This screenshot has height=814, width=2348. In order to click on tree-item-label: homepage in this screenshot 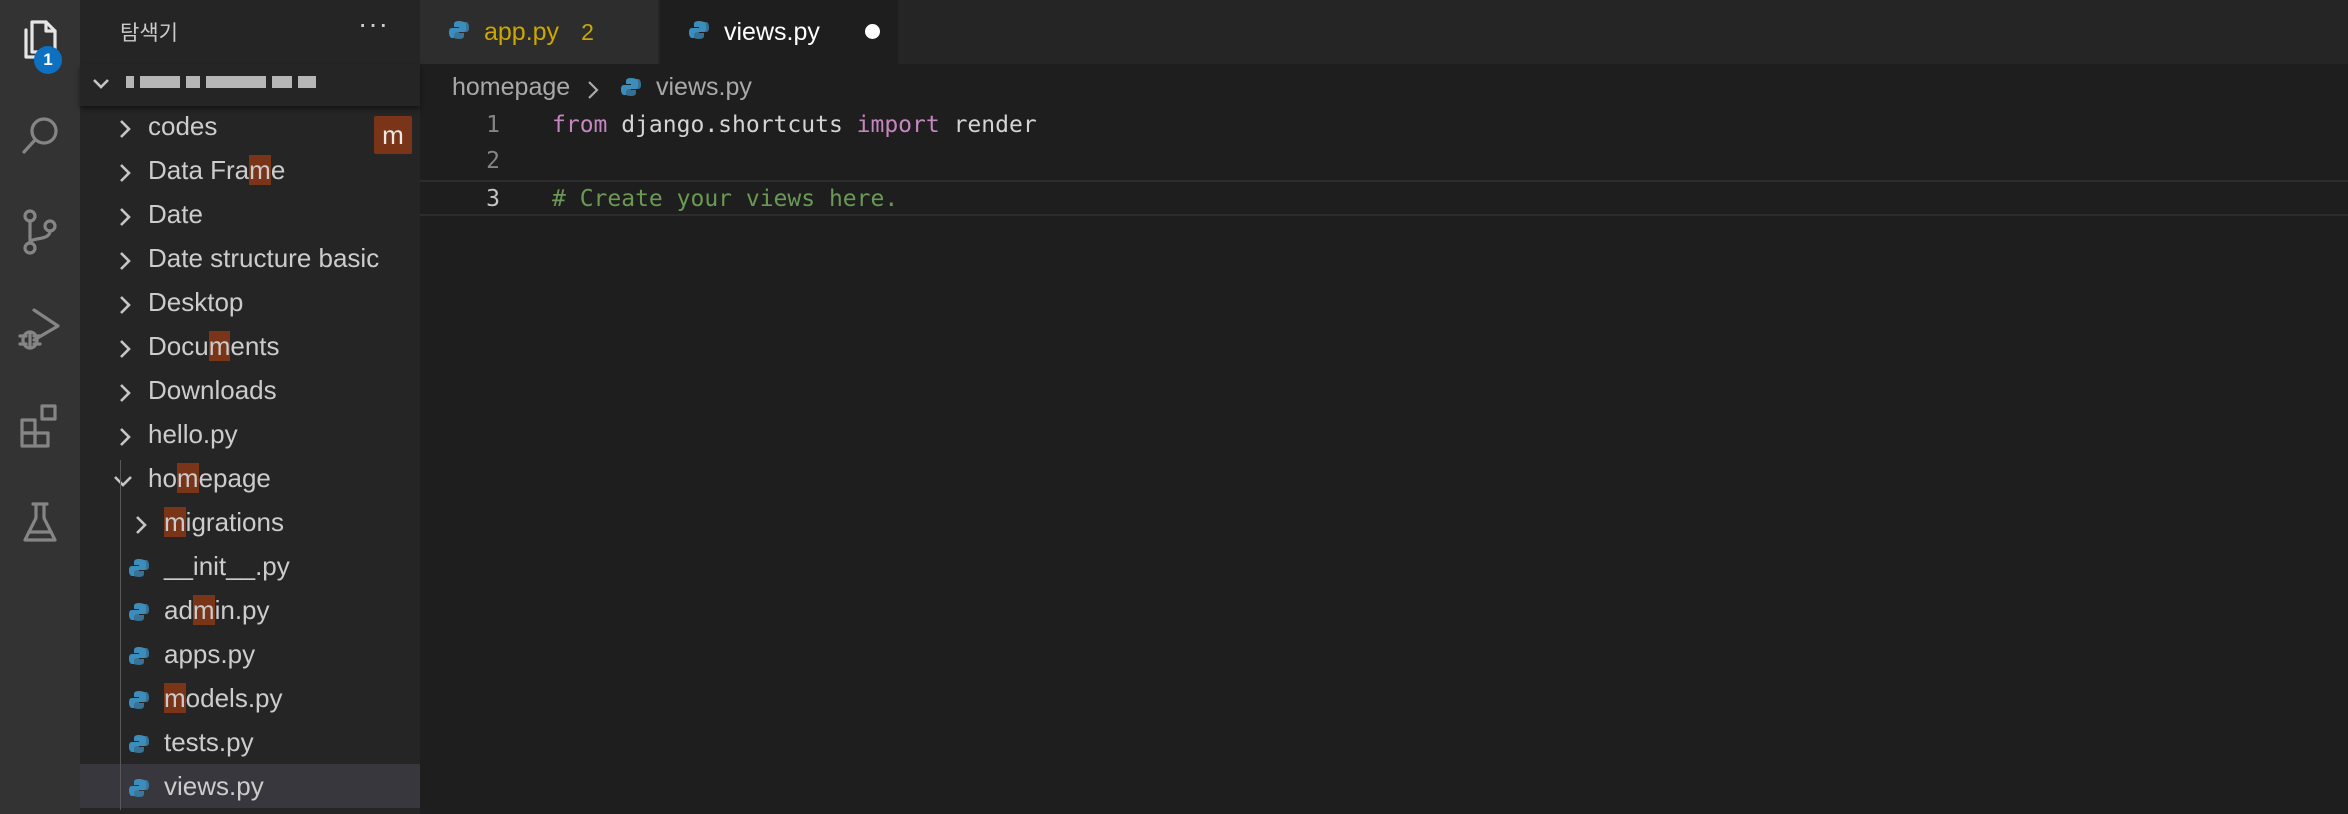, I will do `click(209, 478)`.